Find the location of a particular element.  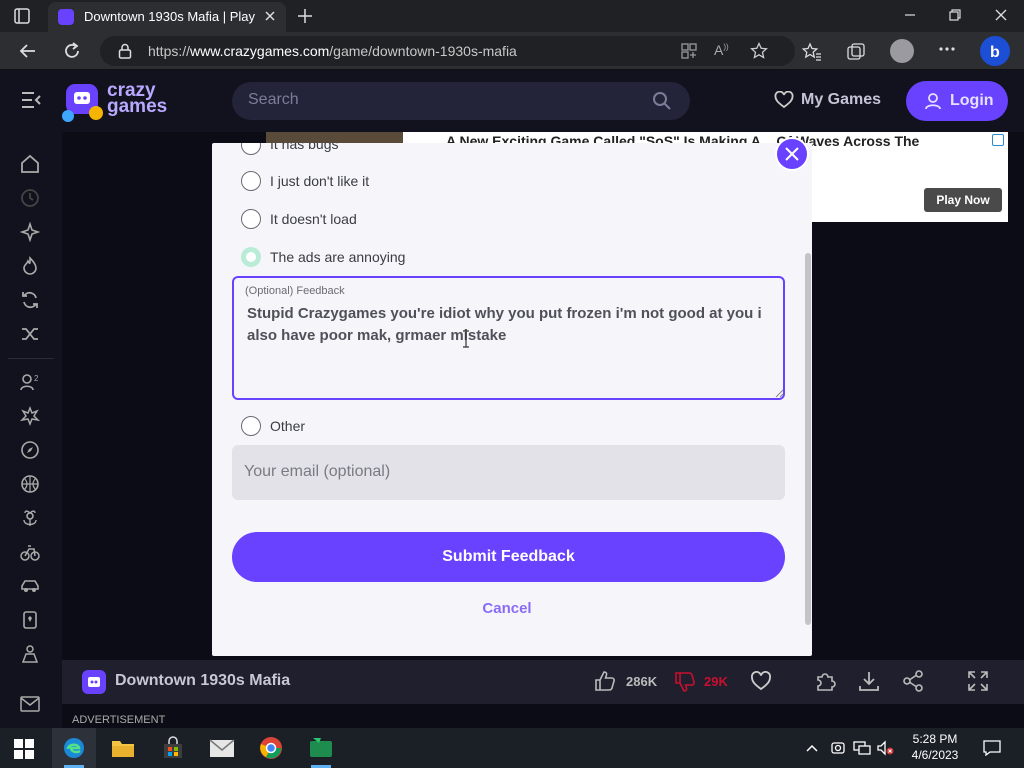

crazygames-favicon-icon is located at coordinates (66, 17).